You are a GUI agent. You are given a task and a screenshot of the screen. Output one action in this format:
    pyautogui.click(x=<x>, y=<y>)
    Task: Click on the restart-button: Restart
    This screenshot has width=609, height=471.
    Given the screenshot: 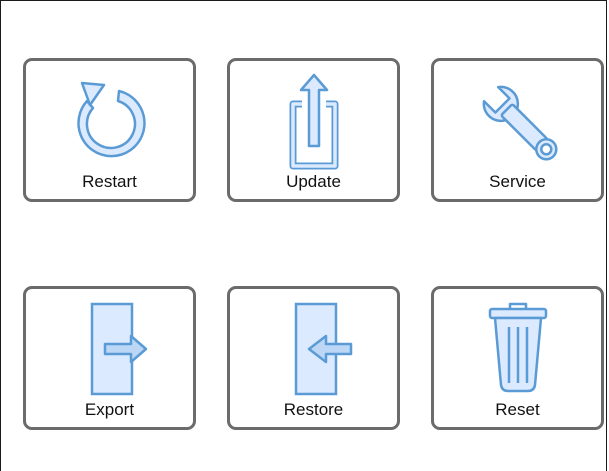 What is the action you would take?
    pyautogui.click(x=109, y=130)
    